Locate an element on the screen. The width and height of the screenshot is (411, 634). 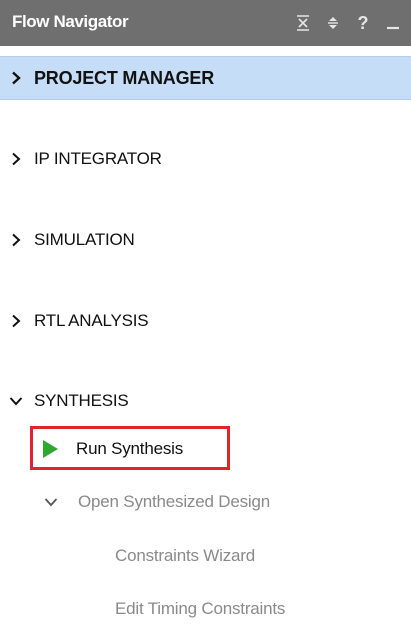
section-ip-integrator: IP INTEGRATOR is located at coordinates (205, 159).